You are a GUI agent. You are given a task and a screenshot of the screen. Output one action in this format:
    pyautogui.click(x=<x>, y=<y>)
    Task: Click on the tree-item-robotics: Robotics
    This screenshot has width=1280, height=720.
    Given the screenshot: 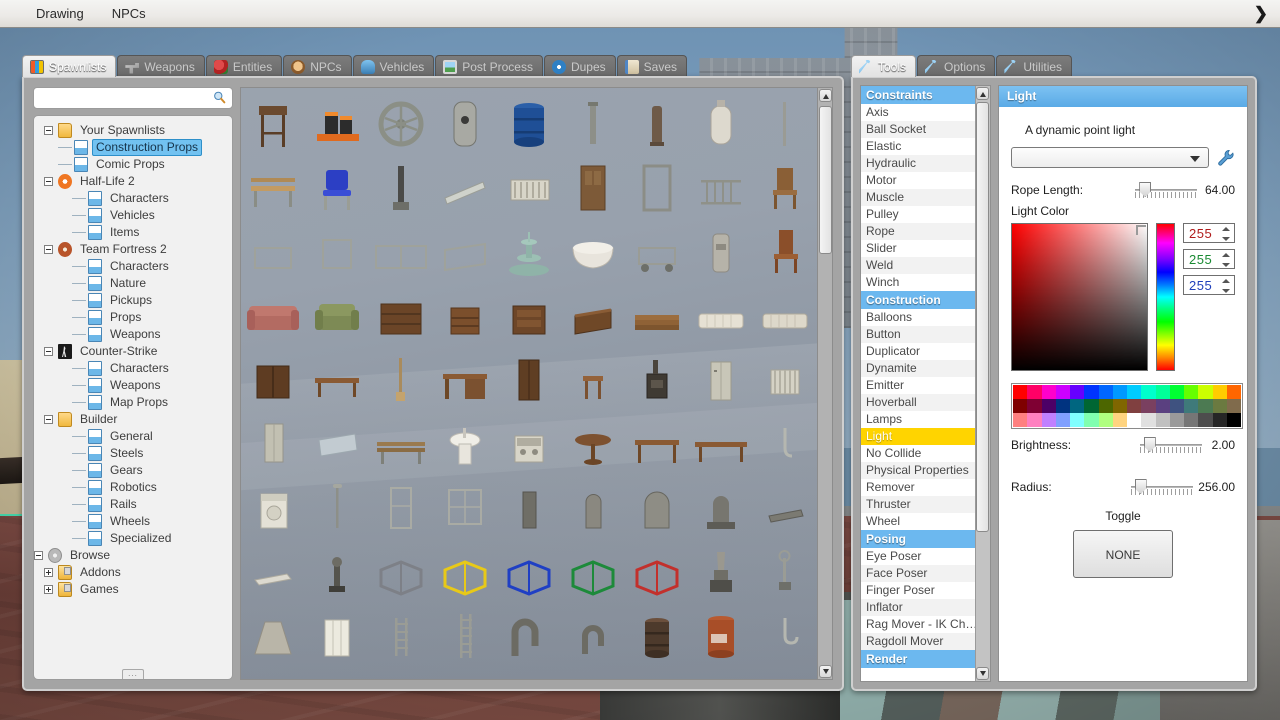 What is the action you would take?
    pyautogui.click(x=133, y=487)
    